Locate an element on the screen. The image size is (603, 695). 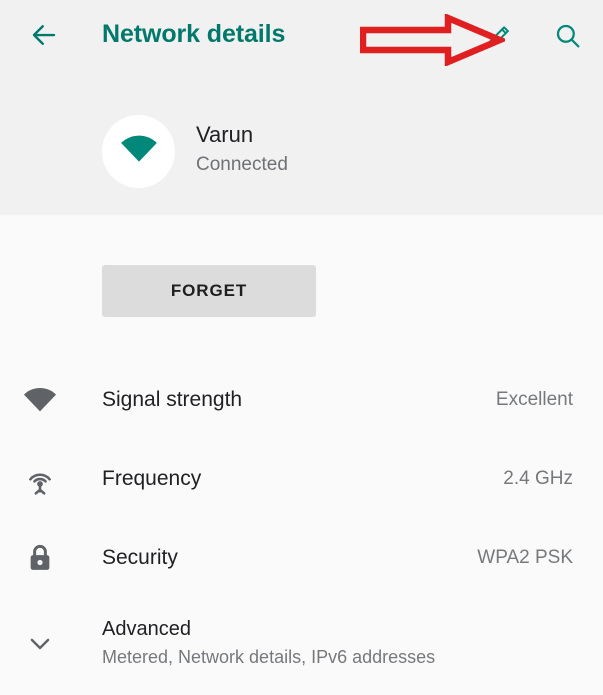
detail-value: Excellent is located at coordinates (534, 399).